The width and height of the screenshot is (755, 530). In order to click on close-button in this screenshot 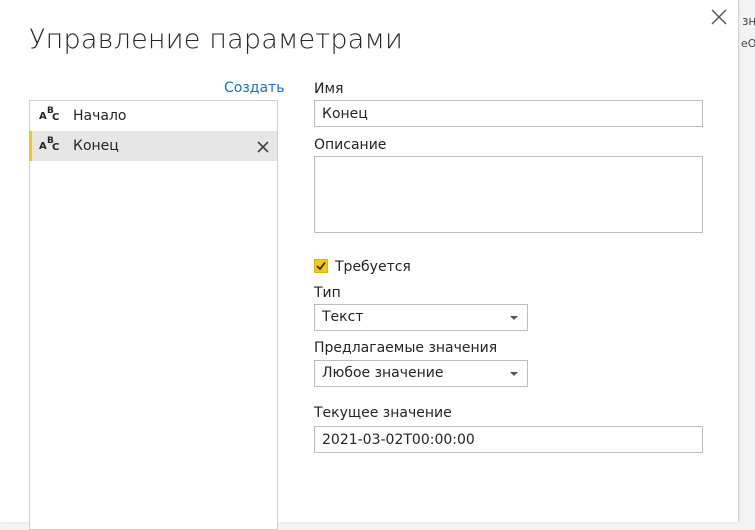, I will do `click(719, 17)`.